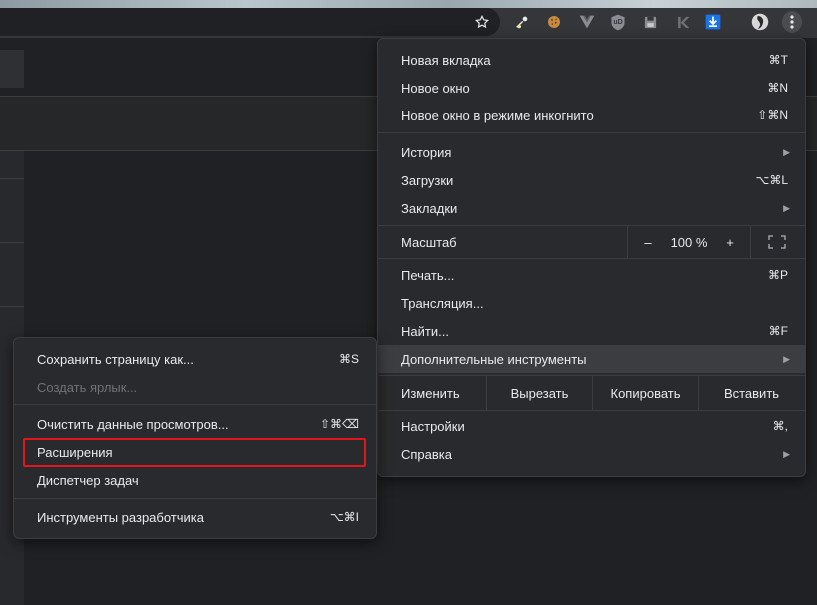 The width and height of the screenshot is (817, 605). I want to click on menu-item-label: Новая вкладка, so click(446, 60).